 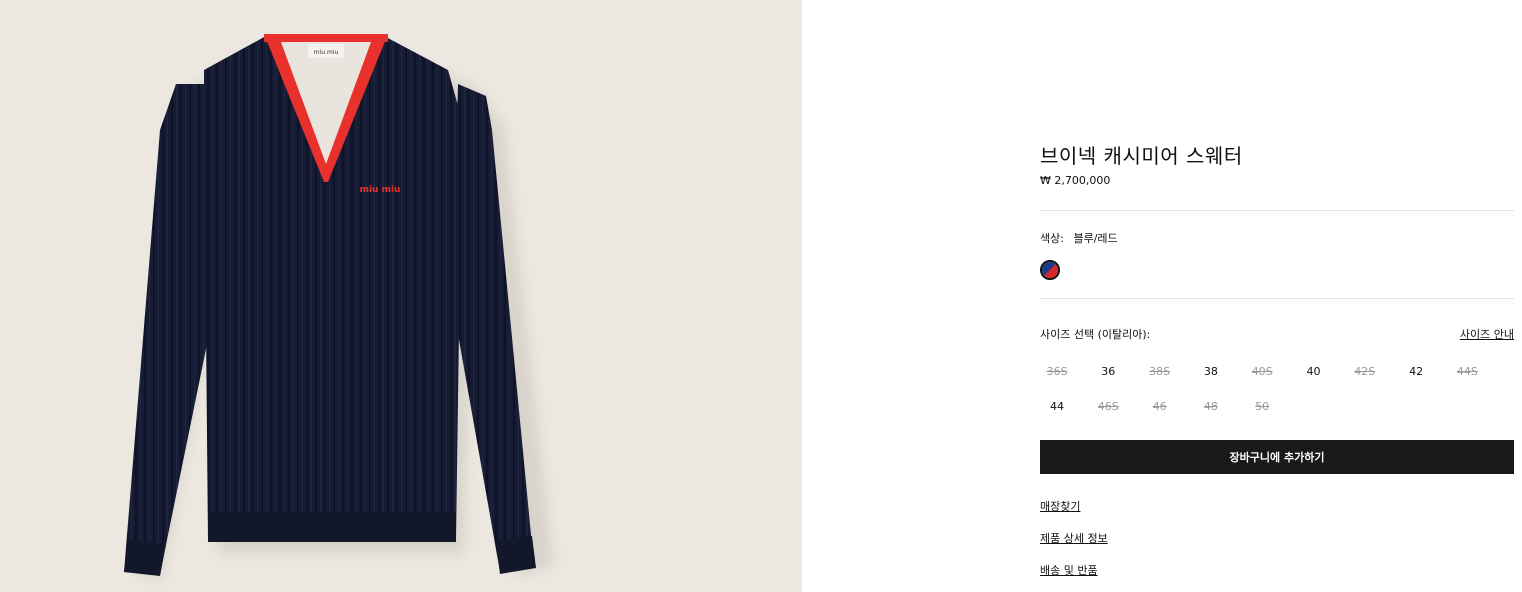 What do you see at coordinates (1160, 372) in the screenshot?
I see `size-option-38s: 38S` at bounding box center [1160, 372].